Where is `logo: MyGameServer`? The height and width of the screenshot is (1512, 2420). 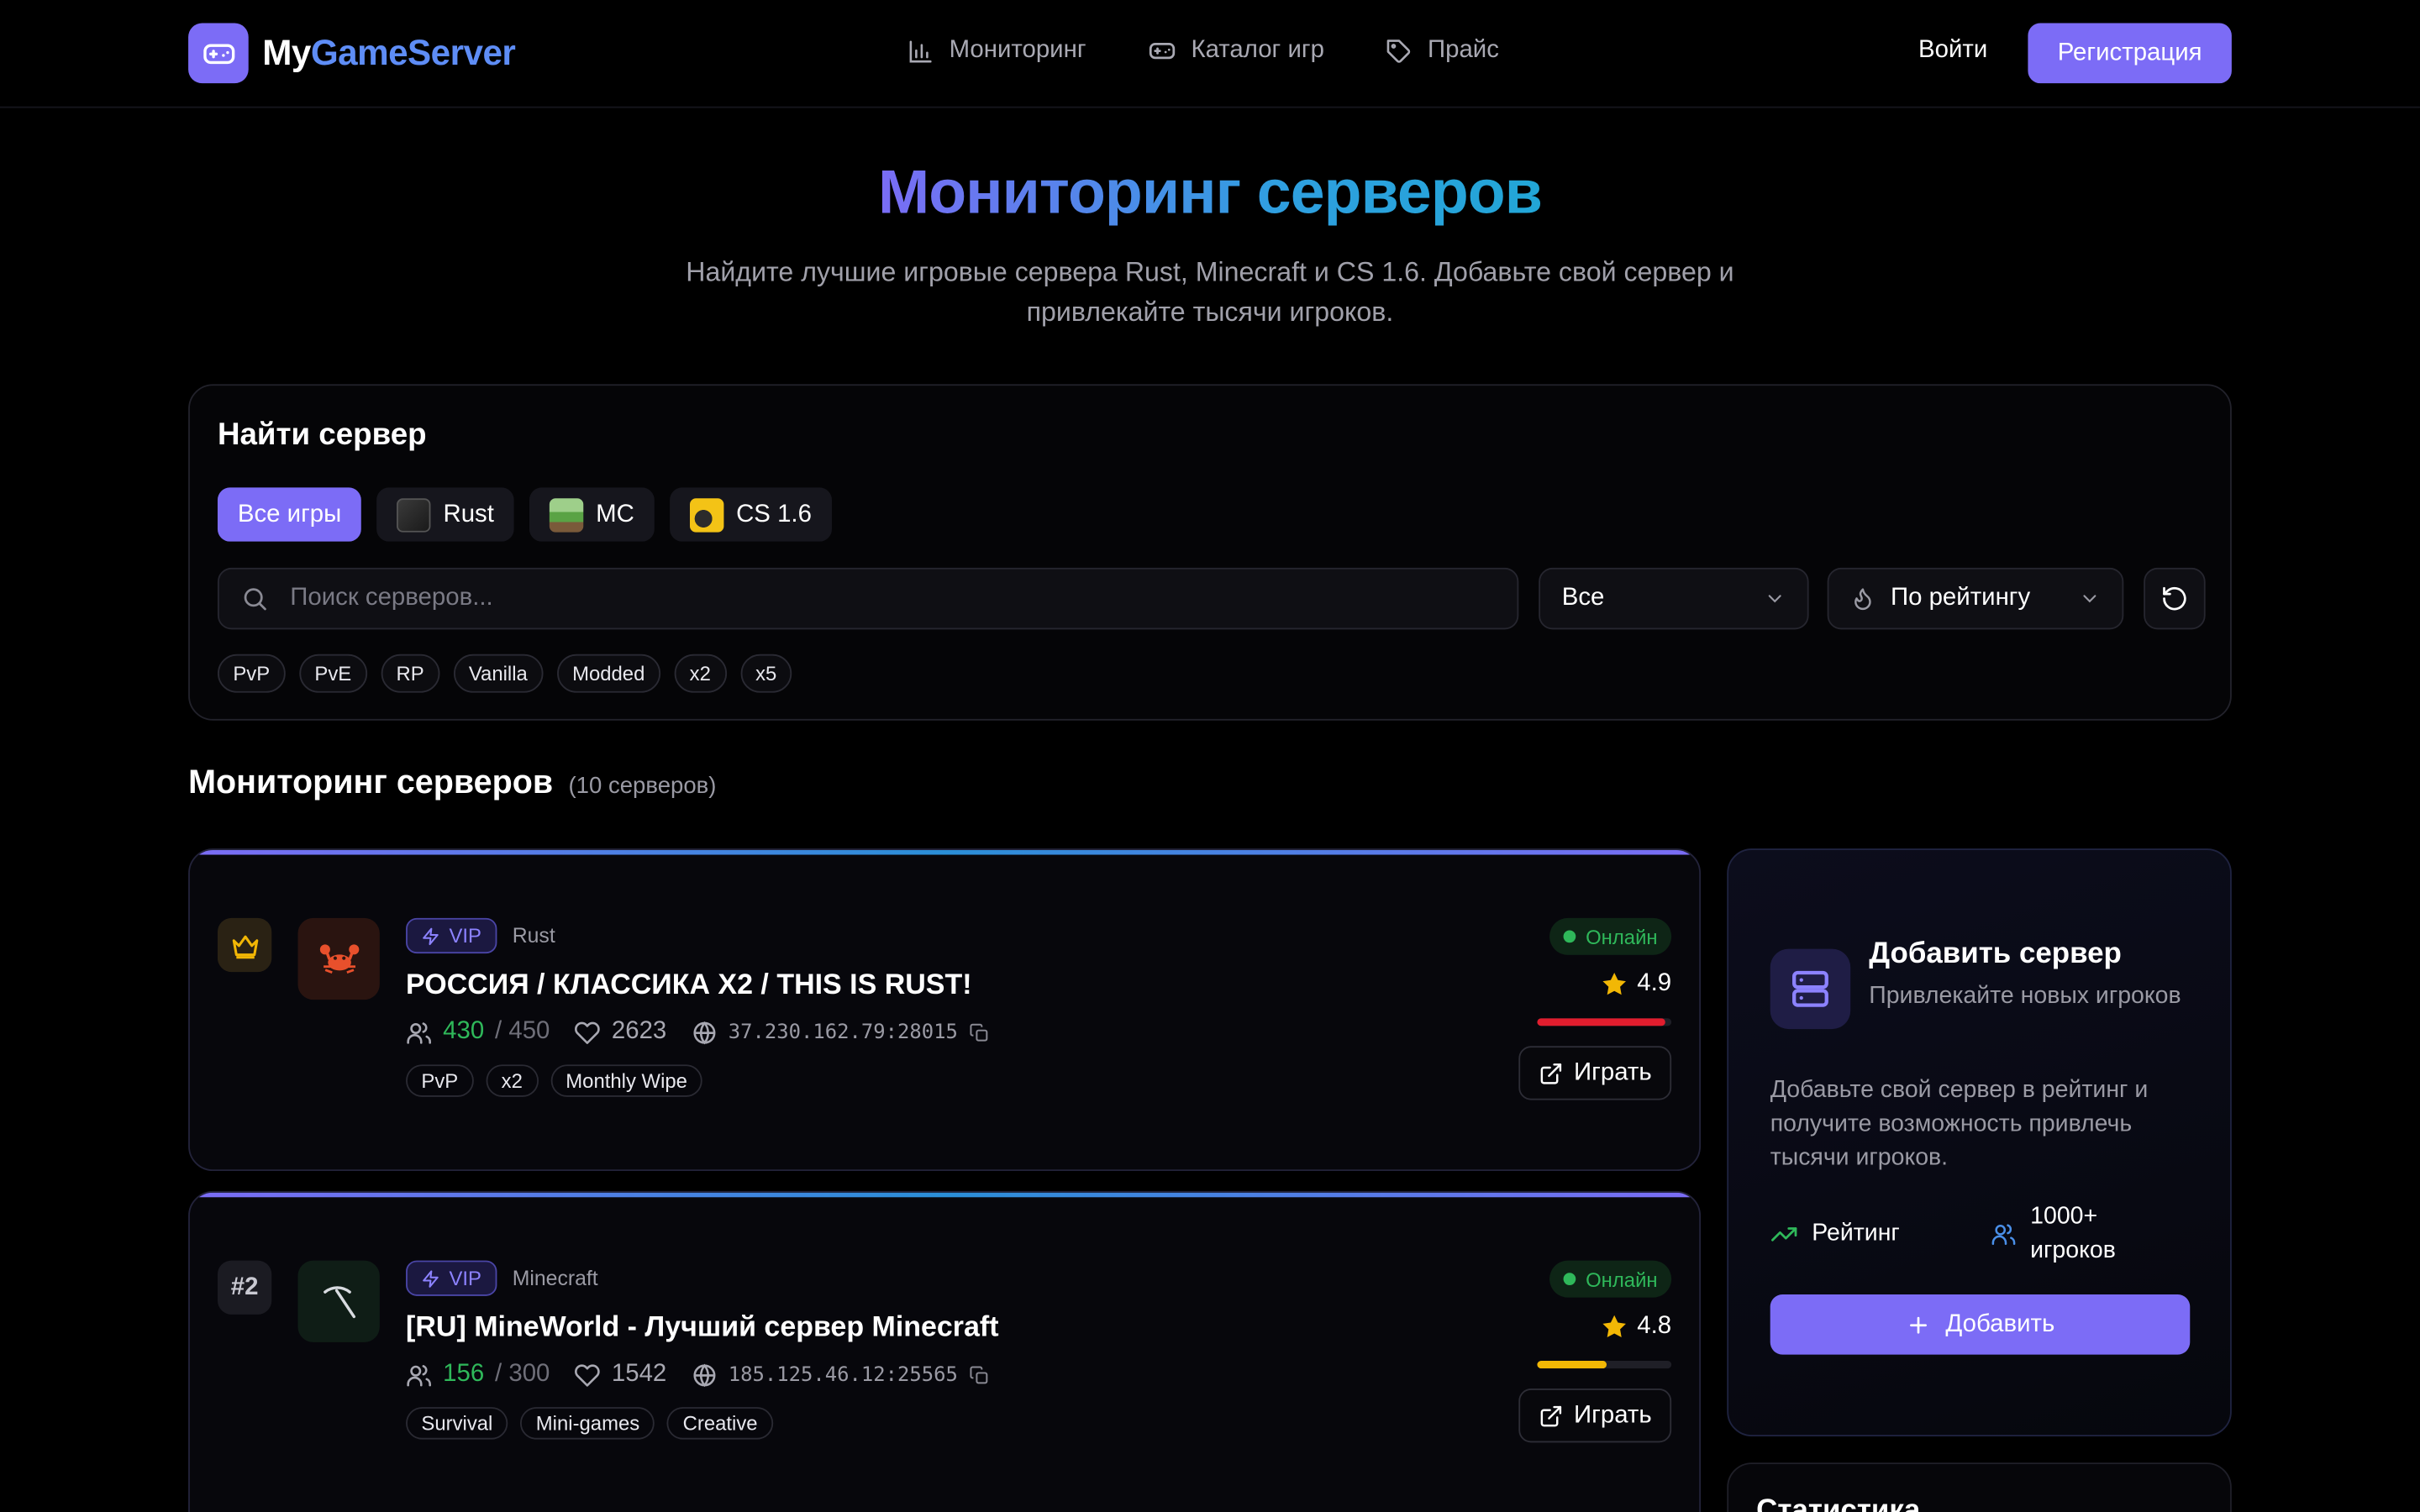
logo: MyGameServer is located at coordinates (352, 53).